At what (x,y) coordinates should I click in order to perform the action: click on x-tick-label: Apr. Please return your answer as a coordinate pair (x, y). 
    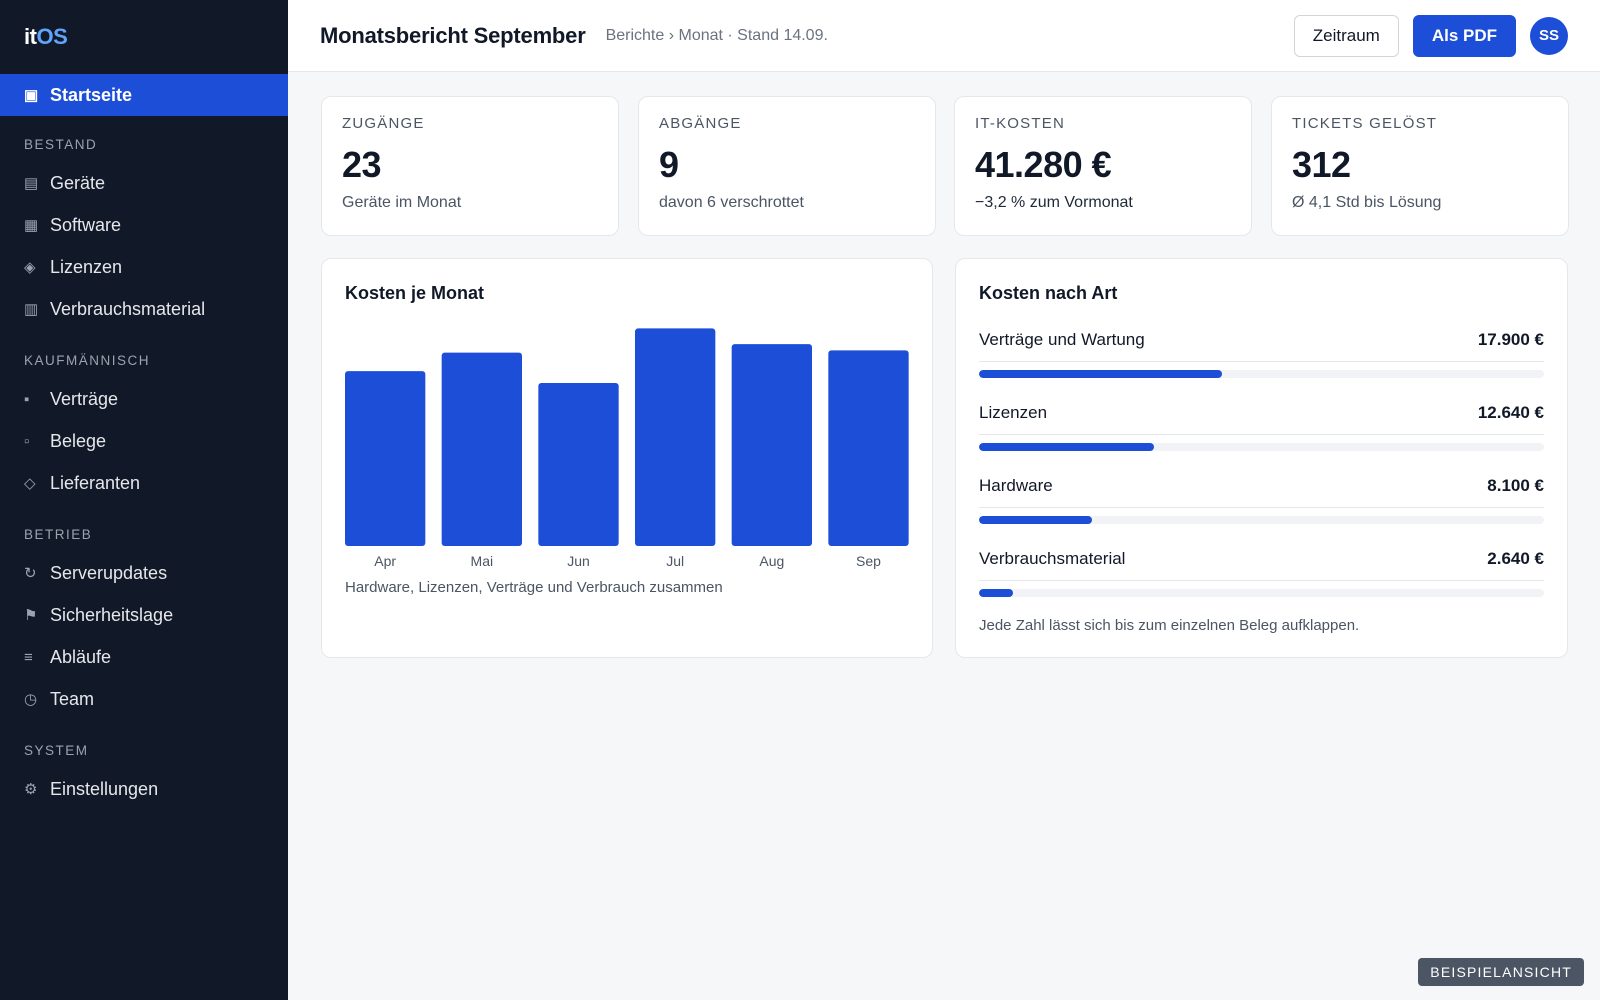
    Looking at the image, I should click on (385, 561).